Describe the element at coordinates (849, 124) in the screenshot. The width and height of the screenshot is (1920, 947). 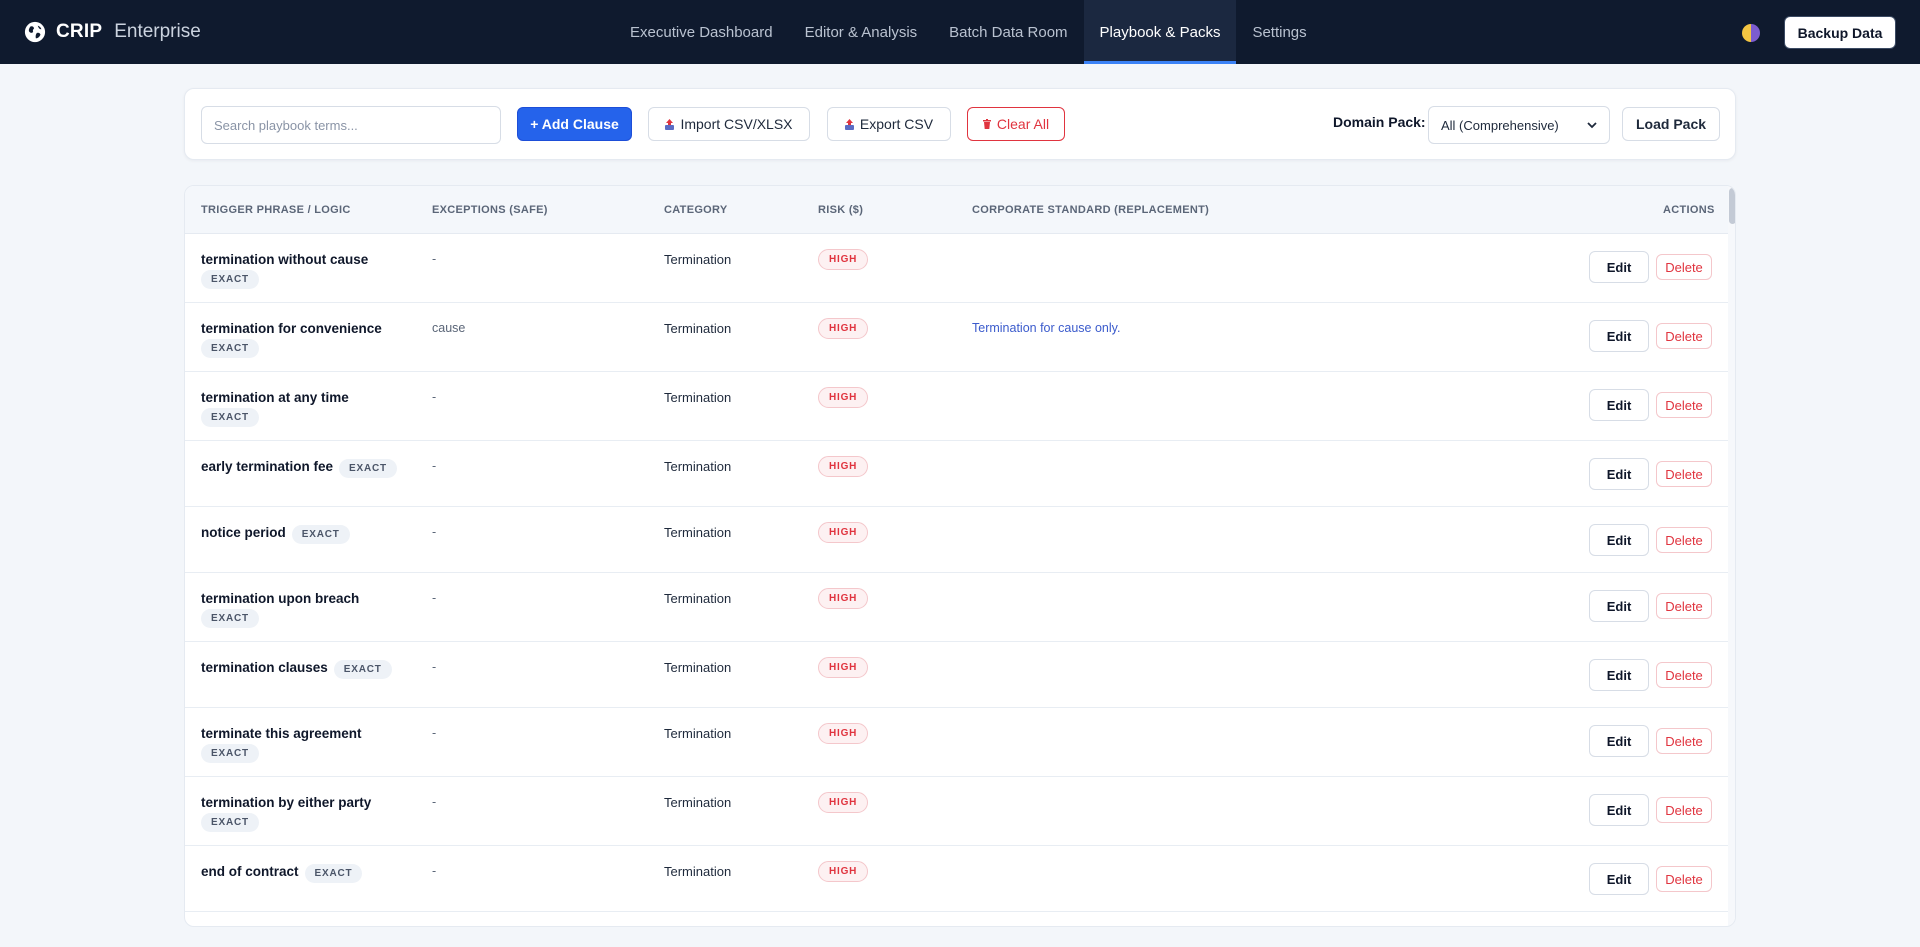
I see `export-icon` at that location.